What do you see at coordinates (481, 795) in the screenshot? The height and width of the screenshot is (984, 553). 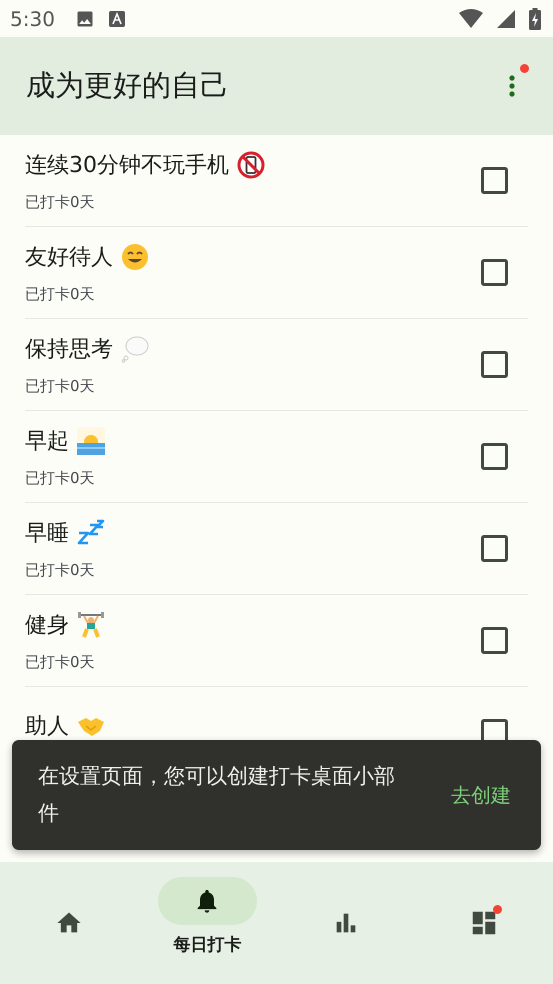 I see `create-action-button: 去创建` at bounding box center [481, 795].